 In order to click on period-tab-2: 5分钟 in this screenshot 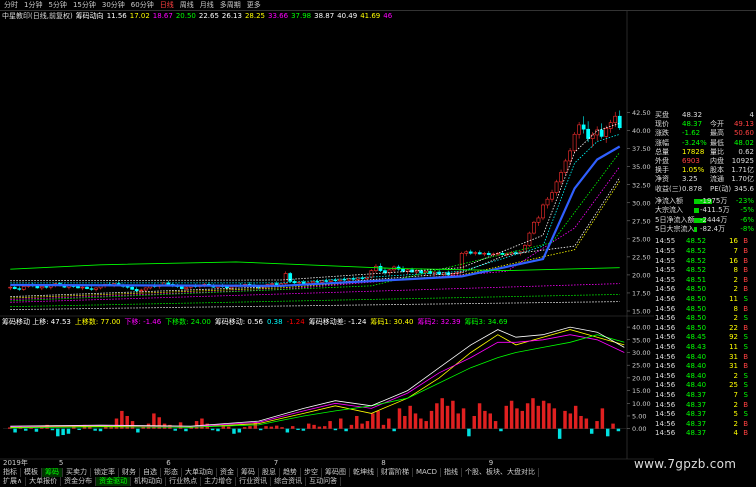, I will do `click(57, 5)`.